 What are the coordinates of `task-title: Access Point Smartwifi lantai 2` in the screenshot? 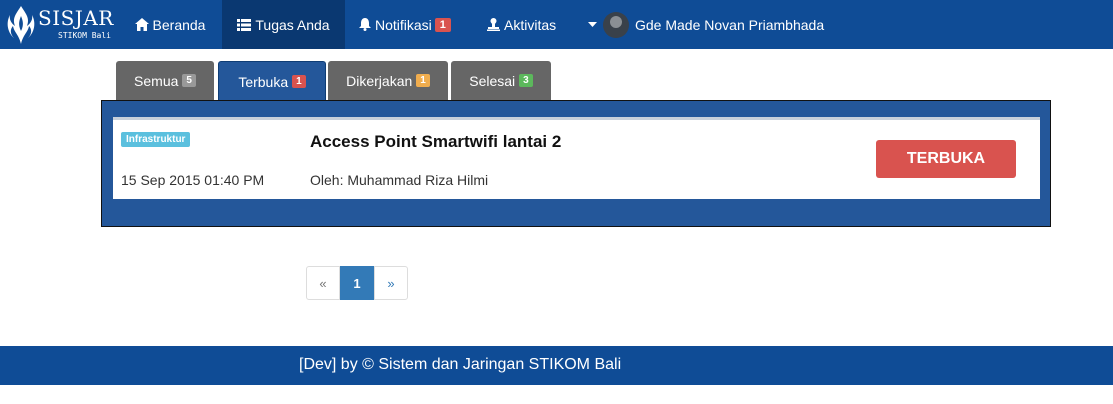 It's located at (435, 142).